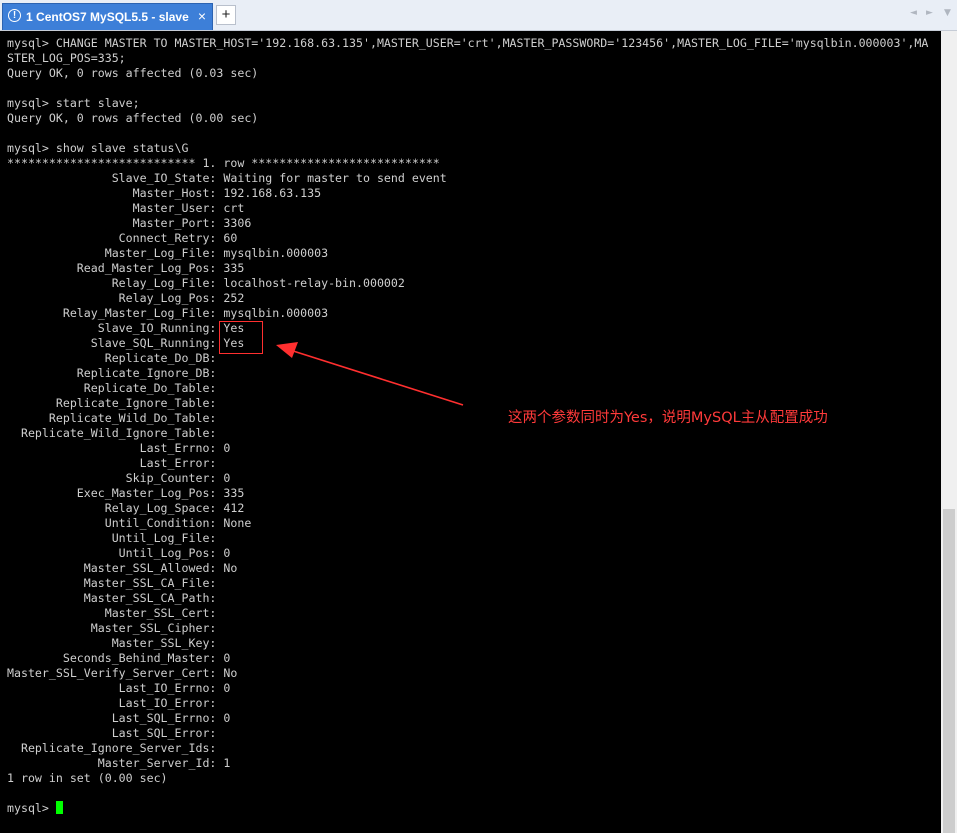  I want to click on annotation-text: 这两个参数同时为Yes，说明MySQL主从配置成功, so click(668, 418).